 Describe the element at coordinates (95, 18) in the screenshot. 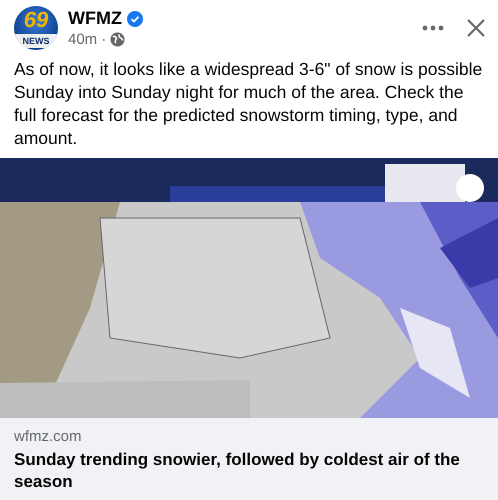

I see `page-name: WFMZ` at that location.